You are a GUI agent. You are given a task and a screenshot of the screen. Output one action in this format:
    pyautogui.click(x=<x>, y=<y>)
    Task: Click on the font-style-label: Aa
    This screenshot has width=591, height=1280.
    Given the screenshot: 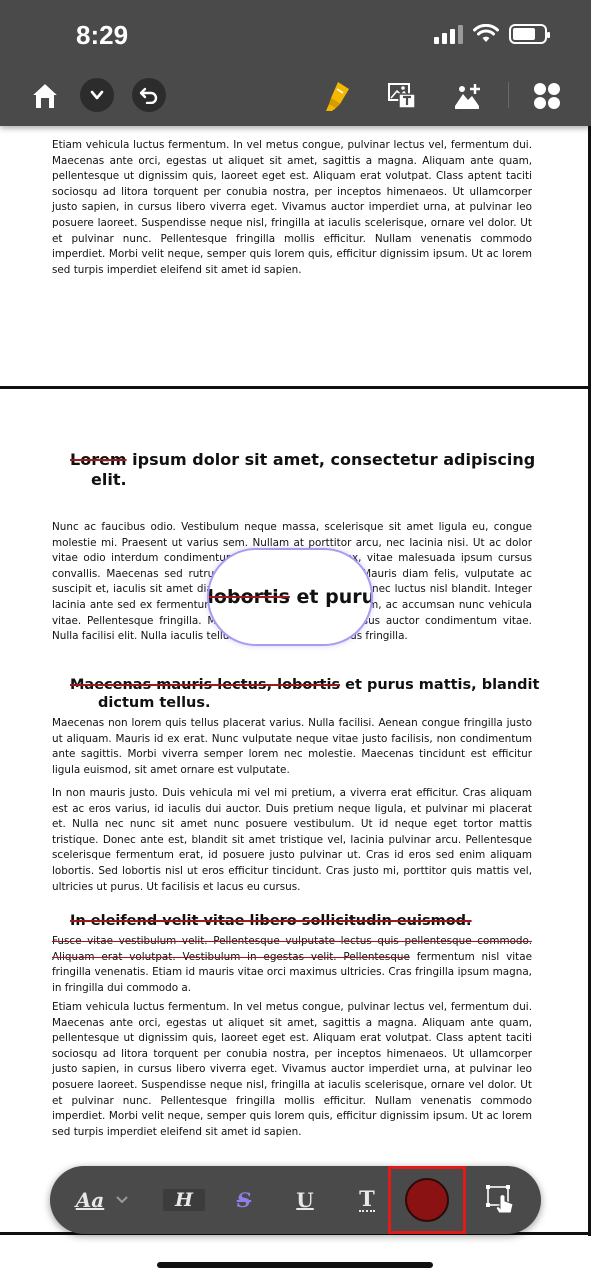 What is the action you would take?
    pyautogui.click(x=90, y=1200)
    